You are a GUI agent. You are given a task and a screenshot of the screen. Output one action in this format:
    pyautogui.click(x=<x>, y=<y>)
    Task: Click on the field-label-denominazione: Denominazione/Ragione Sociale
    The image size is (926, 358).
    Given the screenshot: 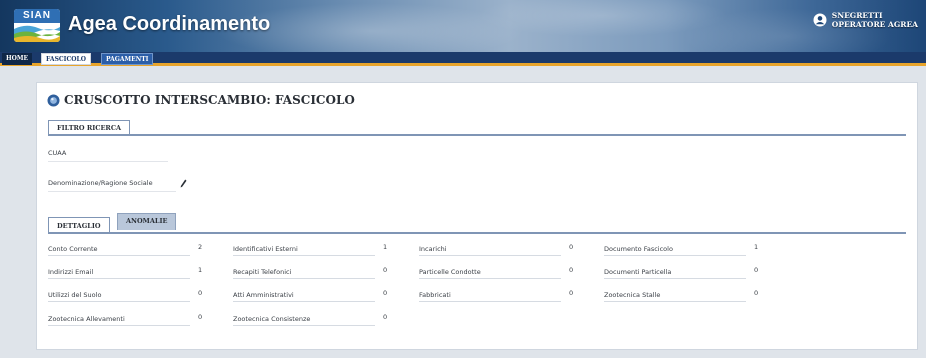 What is the action you would take?
    pyautogui.click(x=100, y=183)
    